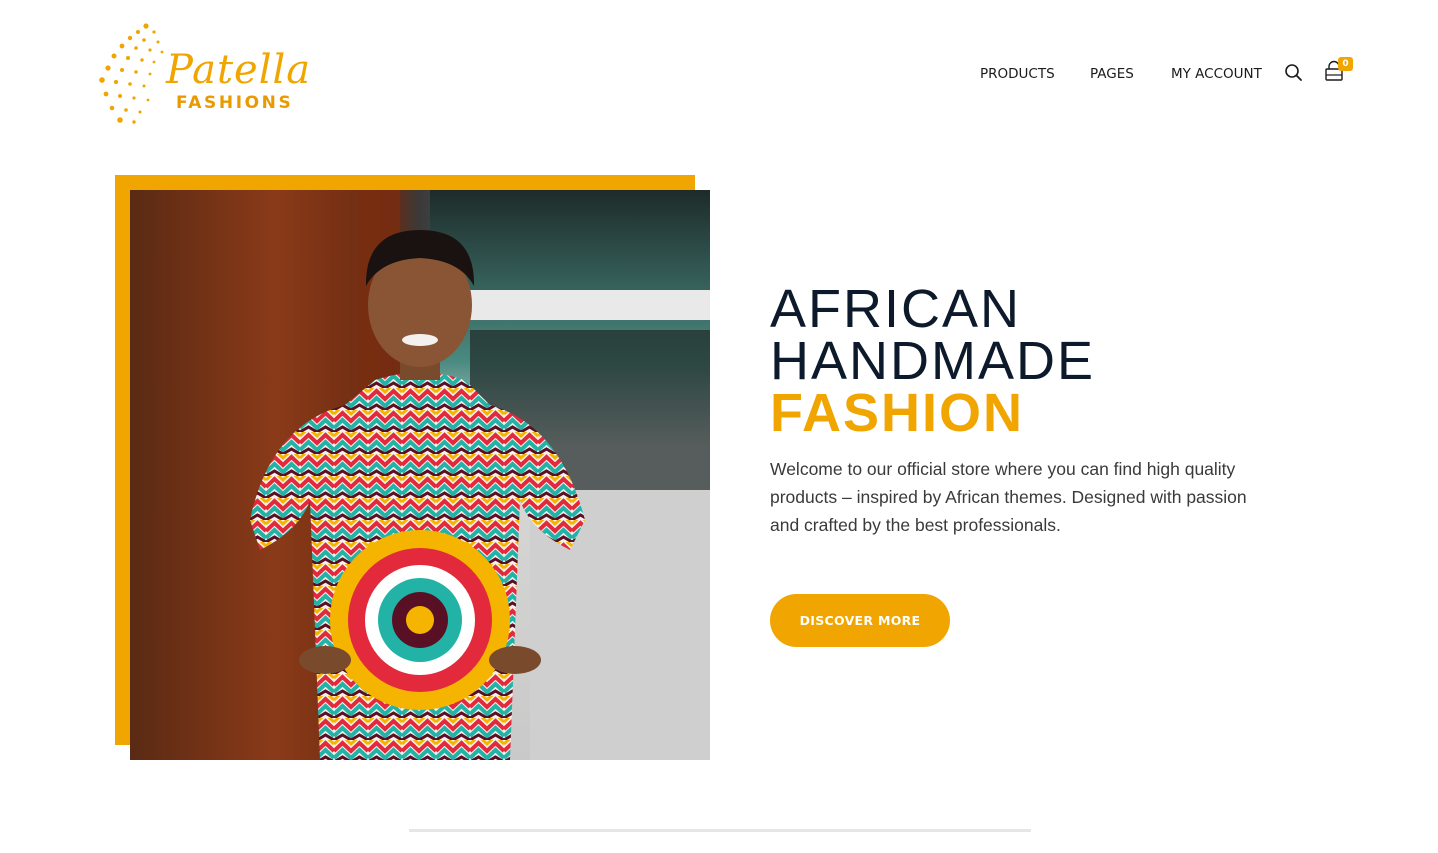  I want to click on logo-wordmark: Patella, so click(239, 70).